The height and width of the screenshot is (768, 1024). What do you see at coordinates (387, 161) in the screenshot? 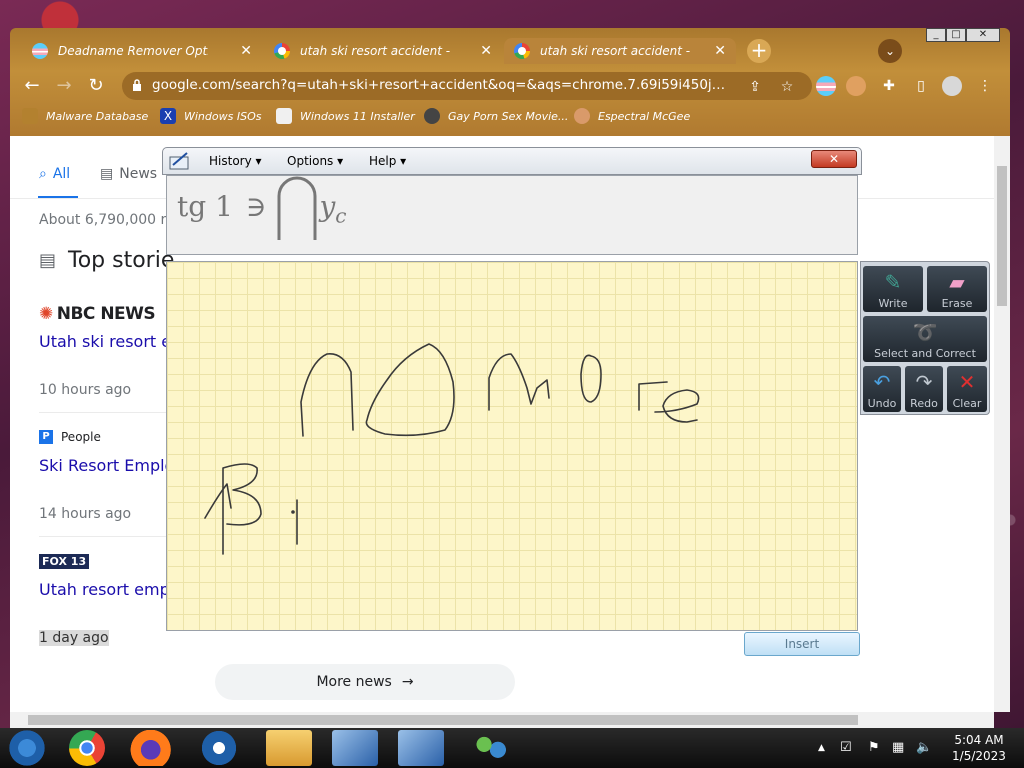
I see `menu-help: Help ▾` at bounding box center [387, 161].